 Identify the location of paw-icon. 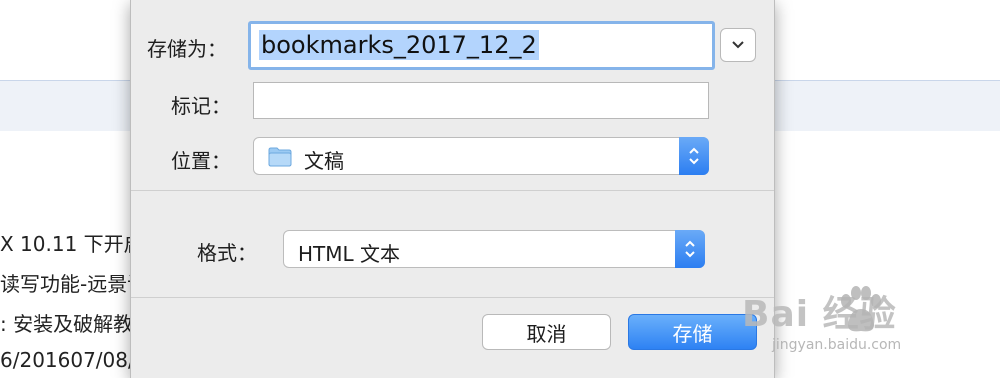
(861, 309).